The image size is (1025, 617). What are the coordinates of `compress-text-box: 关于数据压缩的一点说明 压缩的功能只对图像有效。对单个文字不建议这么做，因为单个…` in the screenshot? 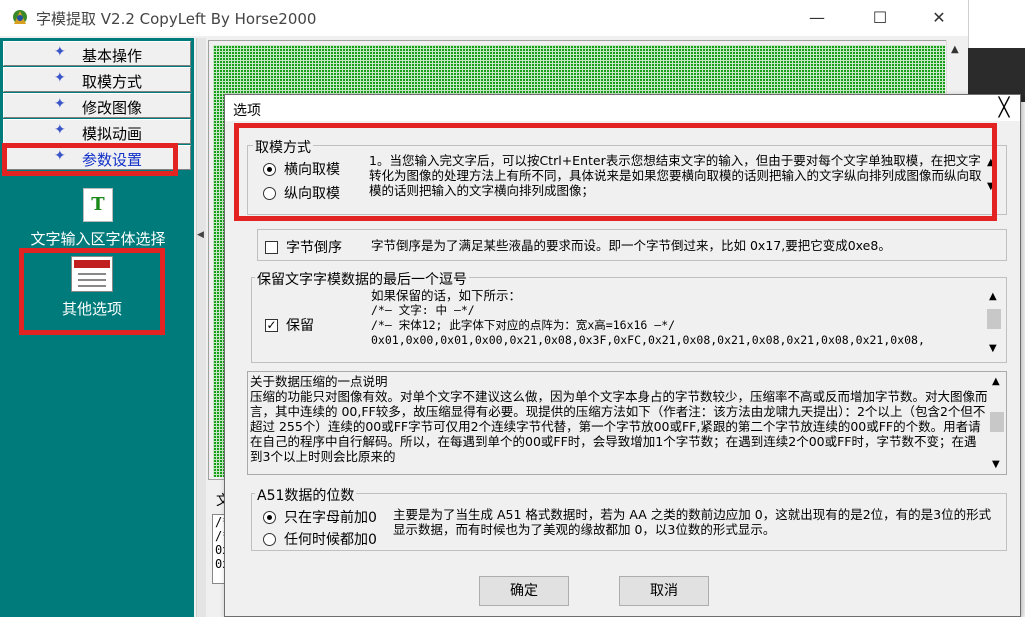 It's located at (627, 423).